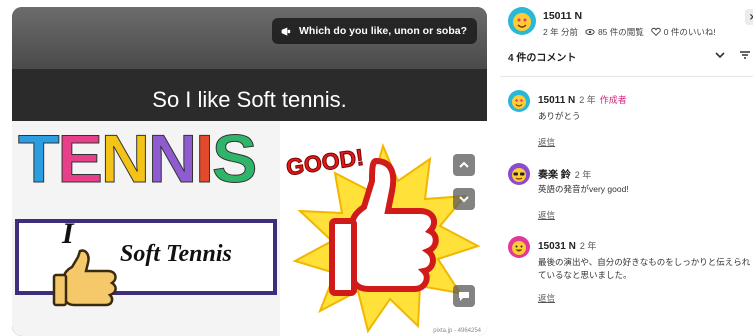  I want to click on thumbs-up-icon, so click(84, 278).